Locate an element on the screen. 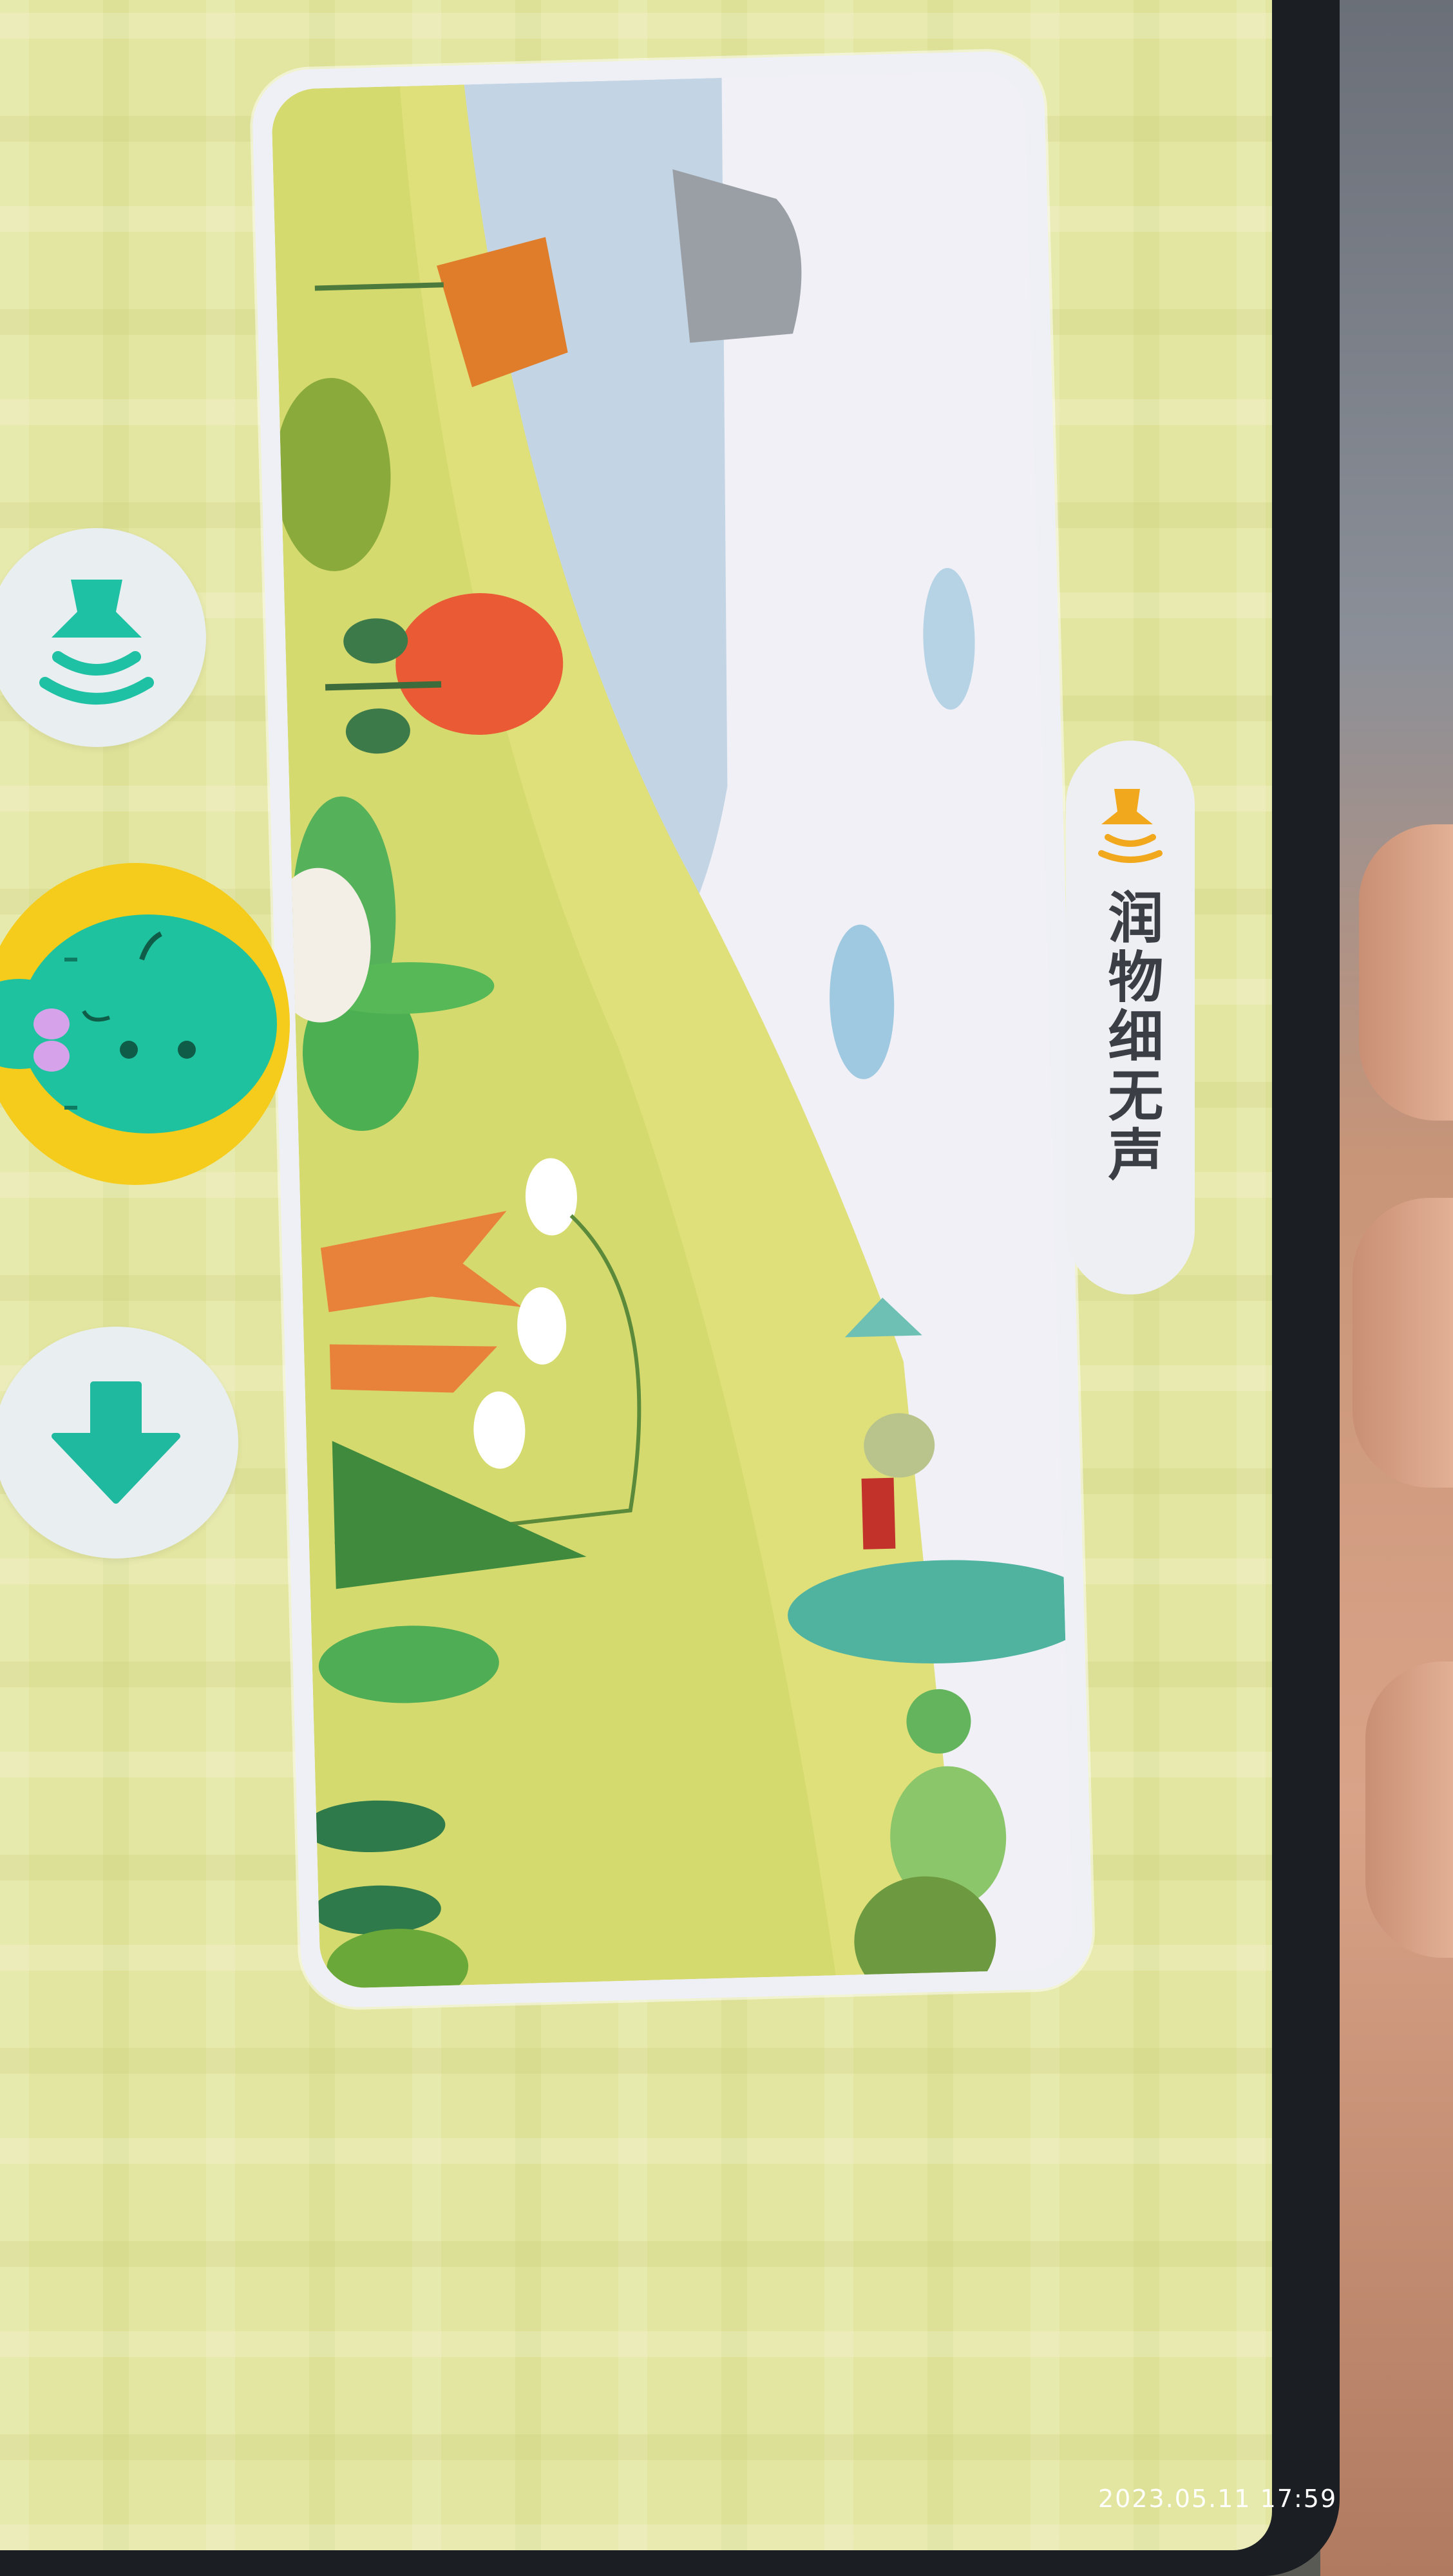 Image resolution: width=1453 pixels, height=2576 pixels. dinosaur-mascot-icon is located at coordinates (138, 1023).